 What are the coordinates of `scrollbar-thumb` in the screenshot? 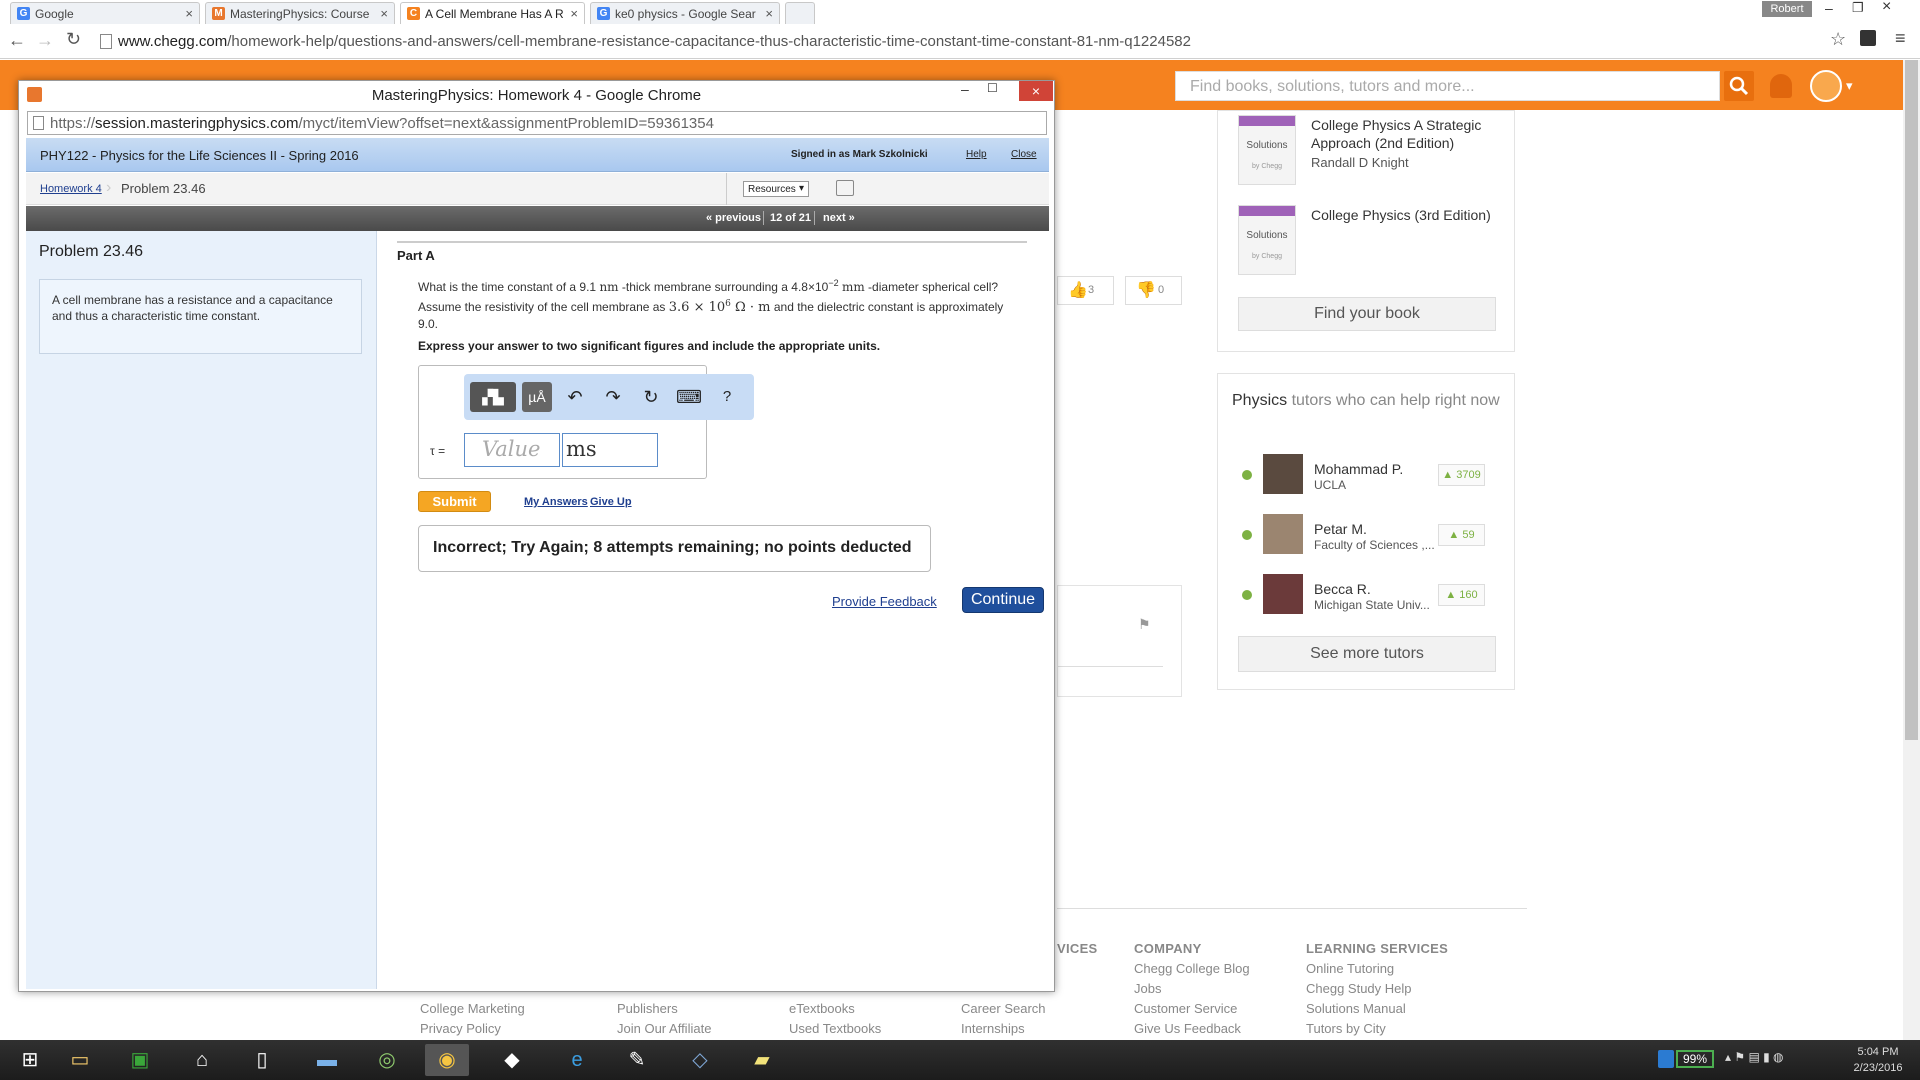 It's located at (1911, 400).